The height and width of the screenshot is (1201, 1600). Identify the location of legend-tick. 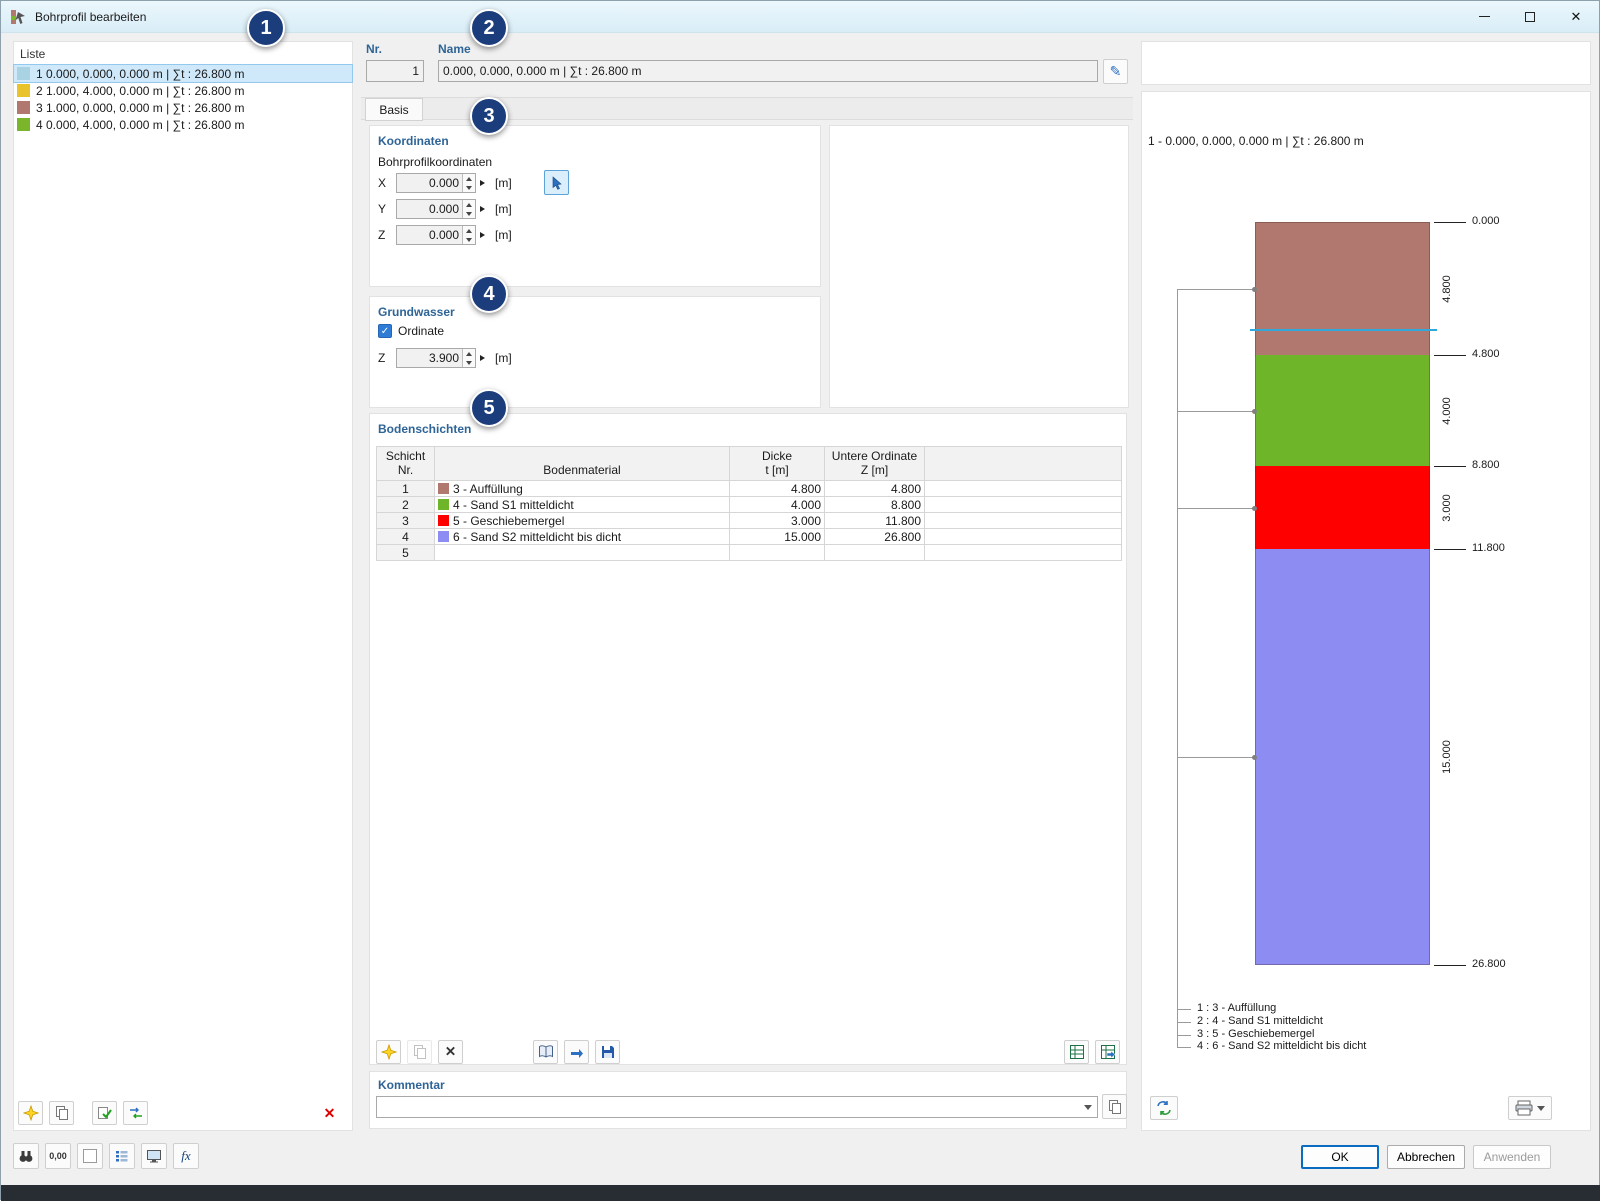
(1184, 1048).